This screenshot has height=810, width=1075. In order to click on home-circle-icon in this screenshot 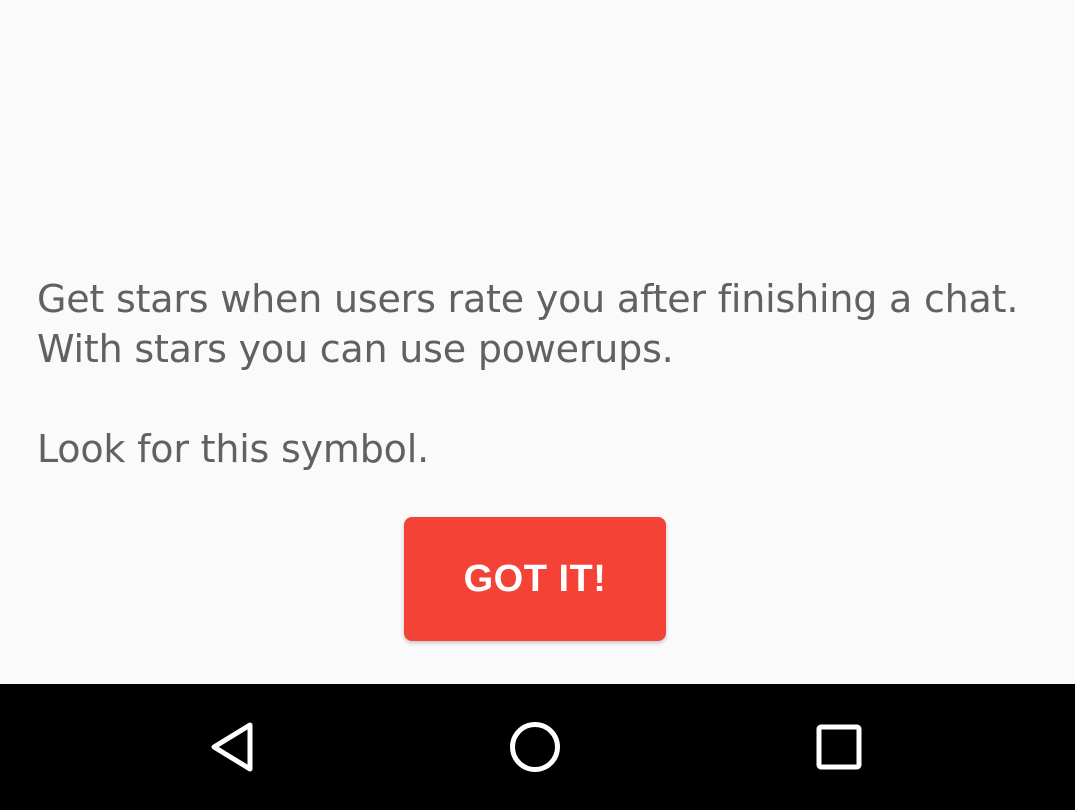, I will do `click(535, 747)`.